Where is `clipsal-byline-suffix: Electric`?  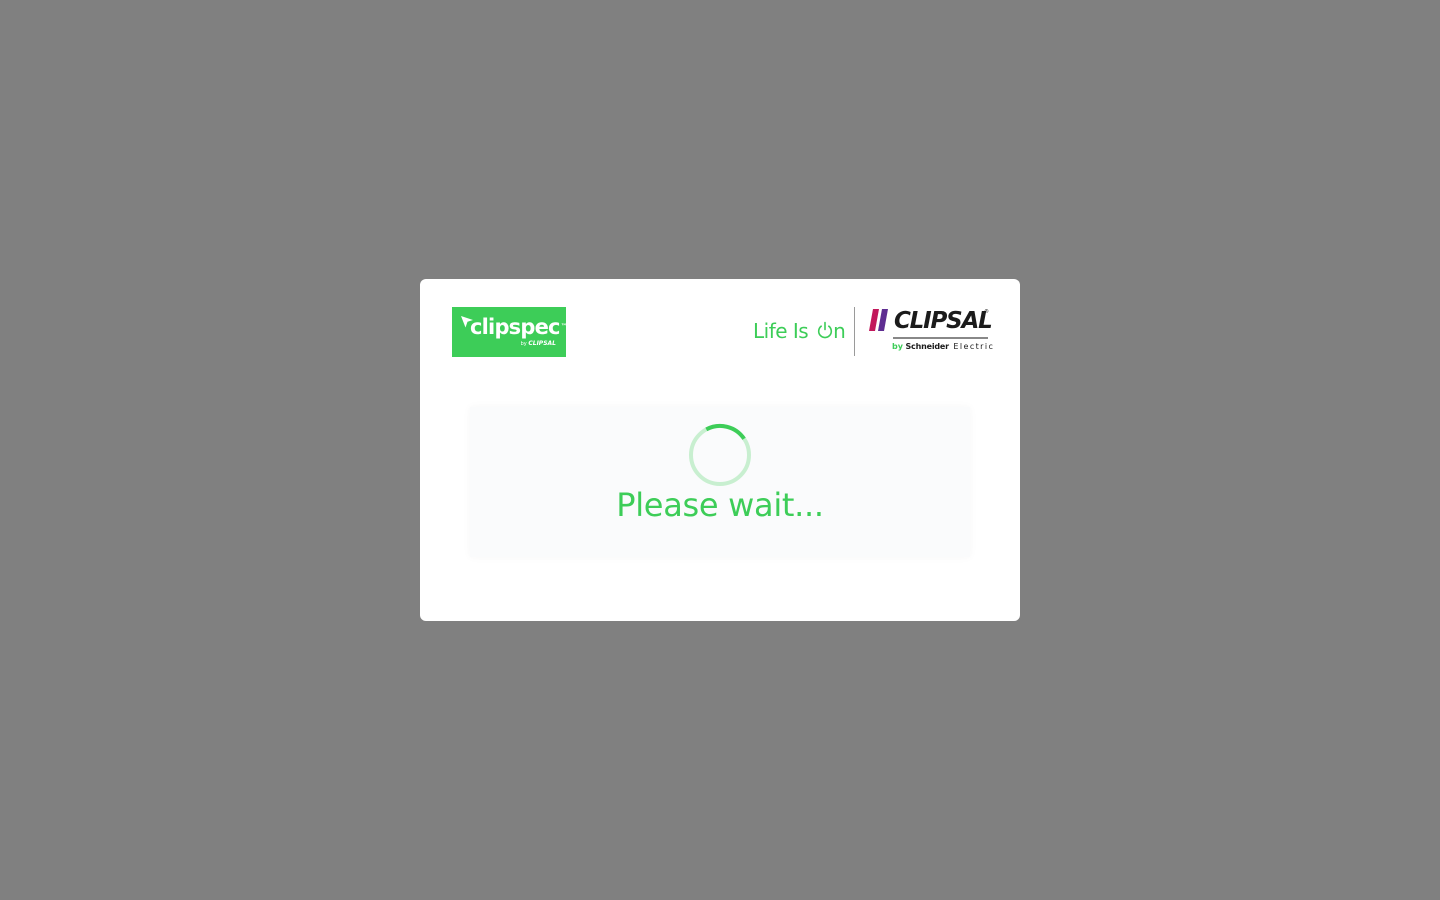
clipsal-byline-suffix: Electric is located at coordinates (974, 346).